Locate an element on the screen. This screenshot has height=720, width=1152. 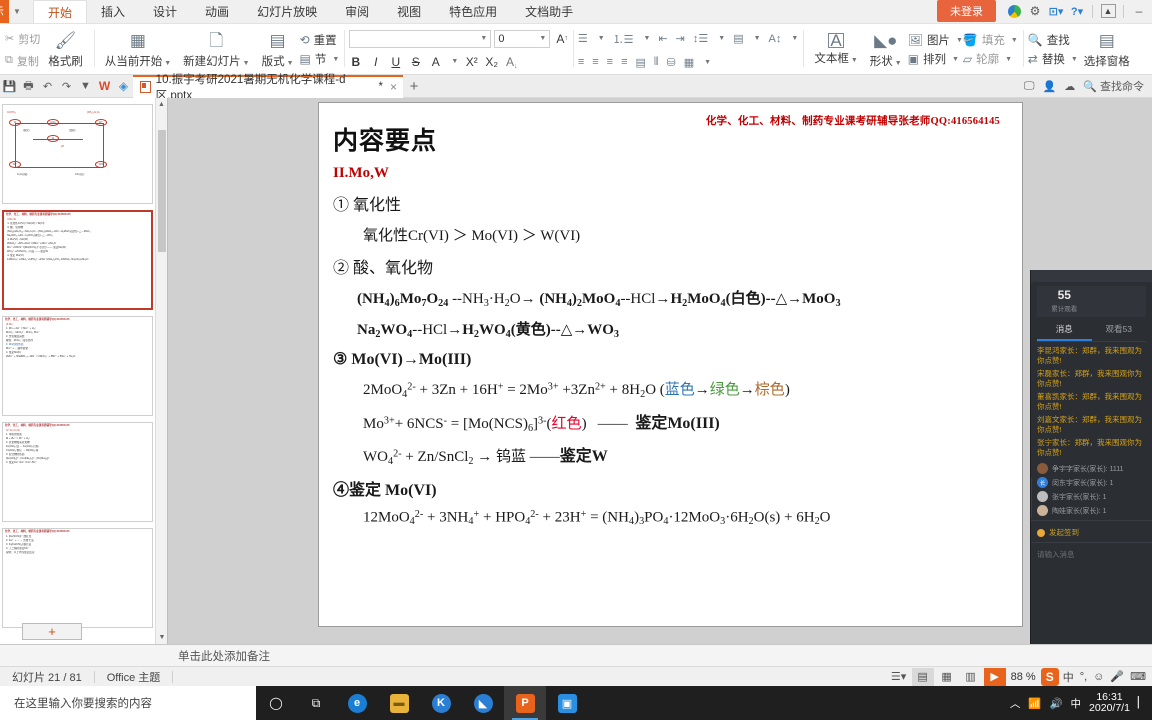
tab-start: 开始 is located at coordinates (60, 11).